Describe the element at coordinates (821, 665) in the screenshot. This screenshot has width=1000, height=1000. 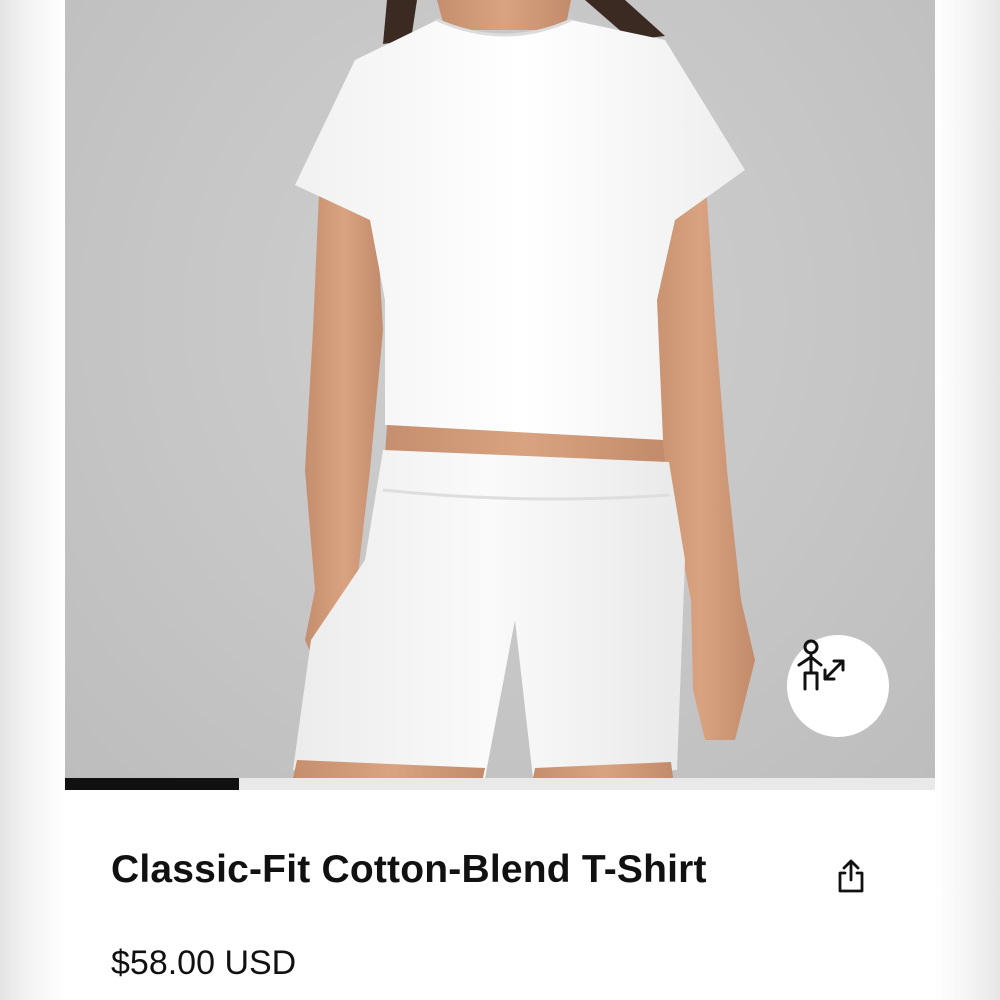
I see `body-fit-icon` at that location.